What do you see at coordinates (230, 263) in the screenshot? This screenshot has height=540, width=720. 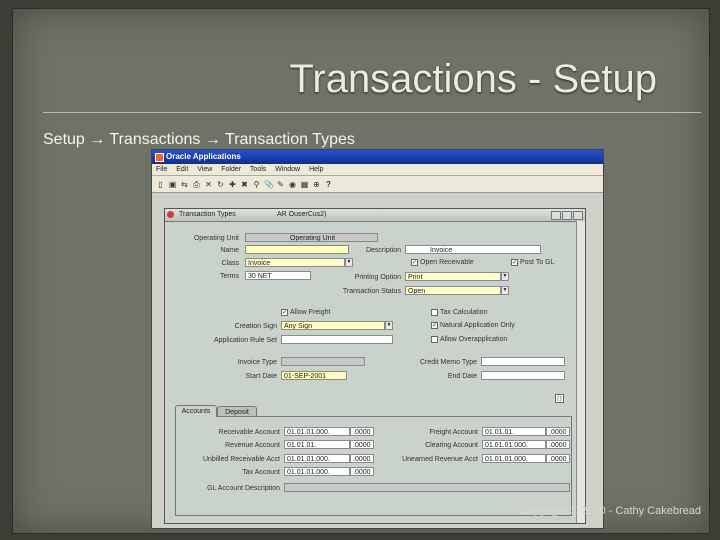 I see `class-label: Class` at bounding box center [230, 263].